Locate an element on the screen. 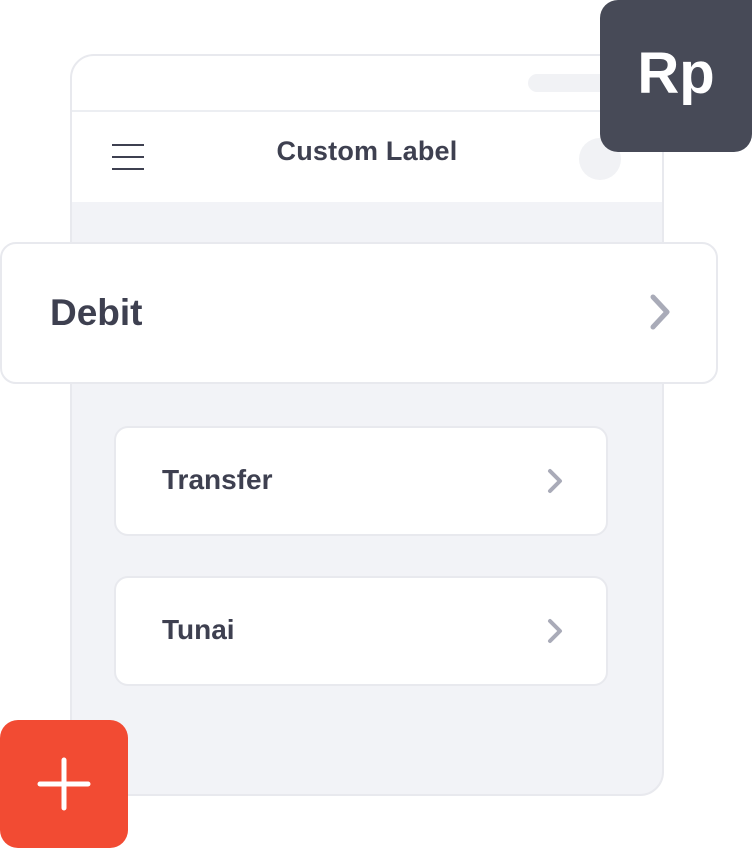 The height and width of the screenshot is (848, 752). app-bar: Custom Label is located at coordinates (367, 157).